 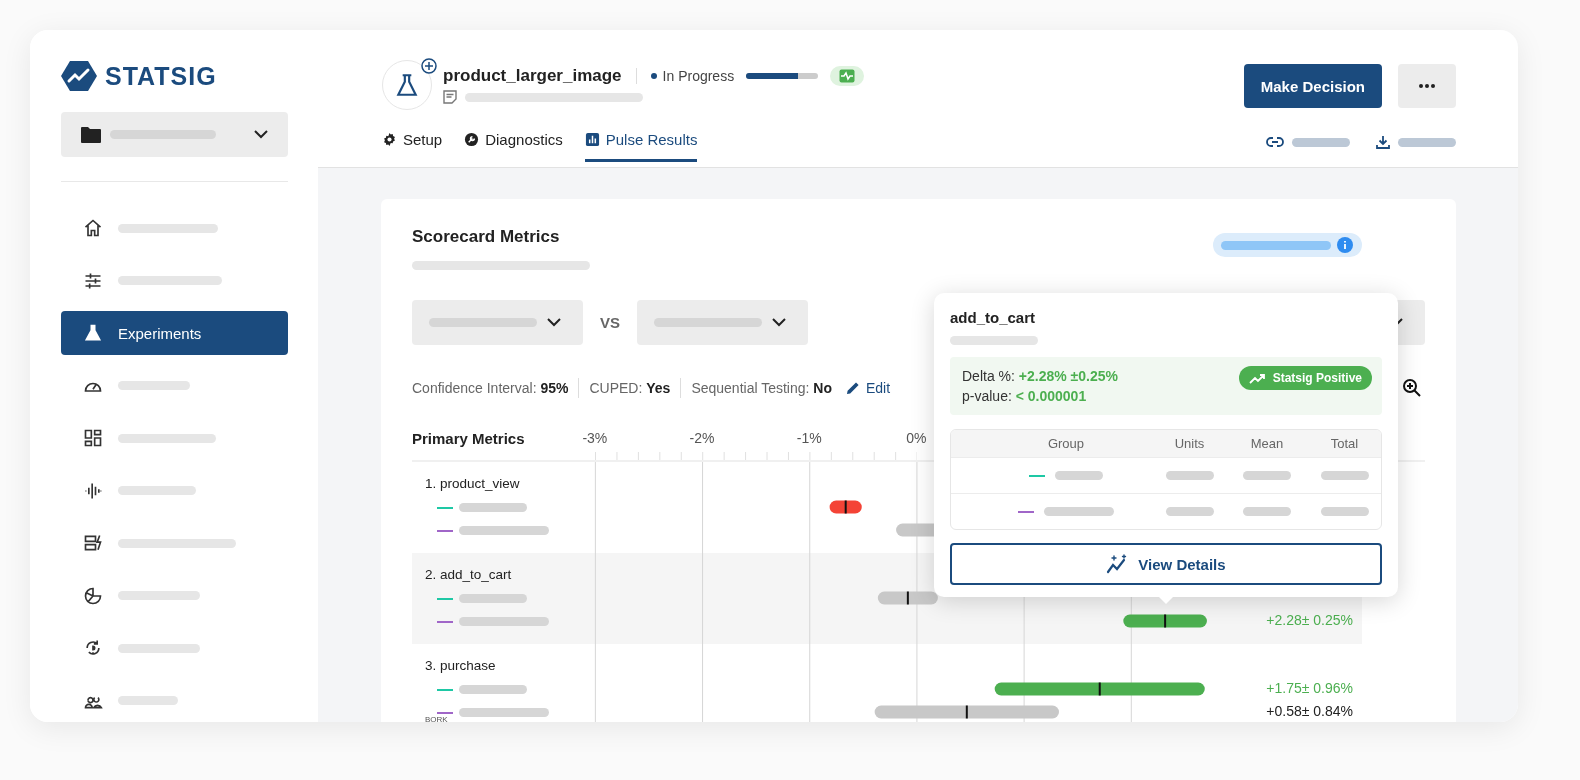 I want to click on link-icon, so click(x=1275, y=142).